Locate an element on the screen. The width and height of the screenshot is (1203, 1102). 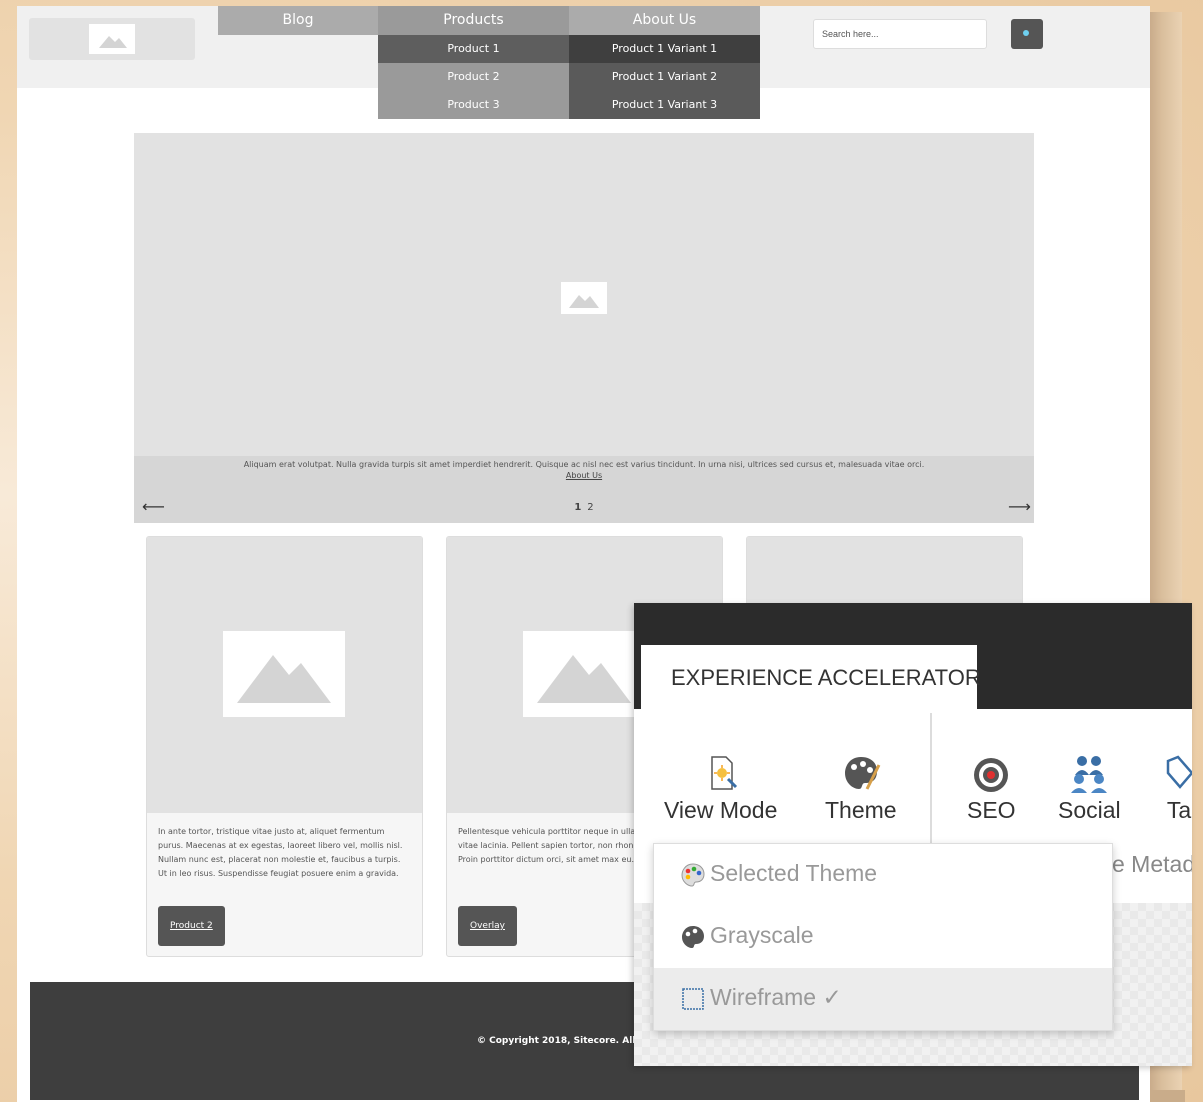
menu-item-variant-2: Product 1 Variant 2 is located at coordinates (664, 77).